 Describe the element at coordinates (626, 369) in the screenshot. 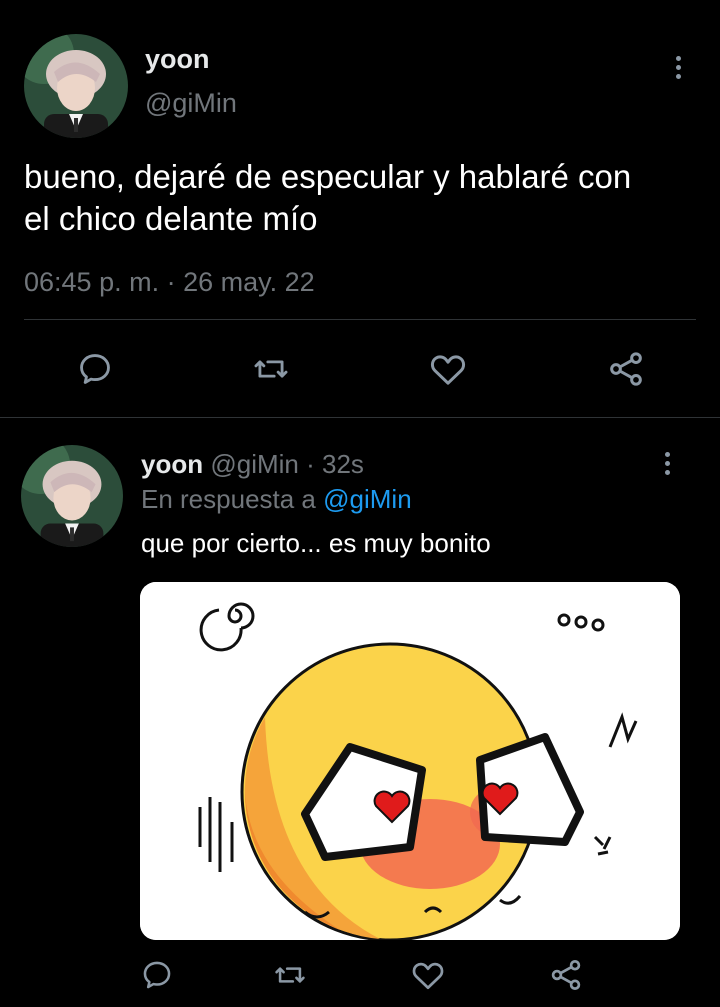

I see `share-icon` at that location.